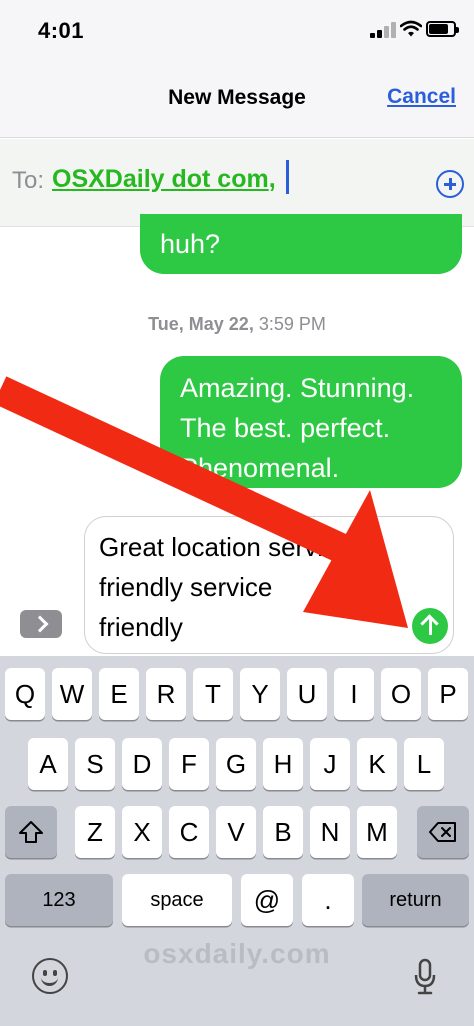 Image resolution: width=474 pixels, height=1026 pixels. Describe the element at coordinates (237, 953) in the screenshot. I see `watermark: osxdaily.com` at that location.